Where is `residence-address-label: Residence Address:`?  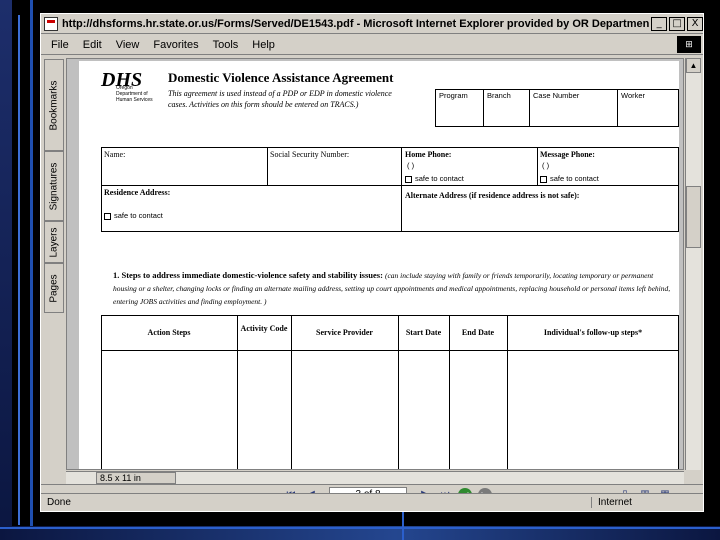 residence-address-label: Residence Address: is located at coordinates (137, 192).